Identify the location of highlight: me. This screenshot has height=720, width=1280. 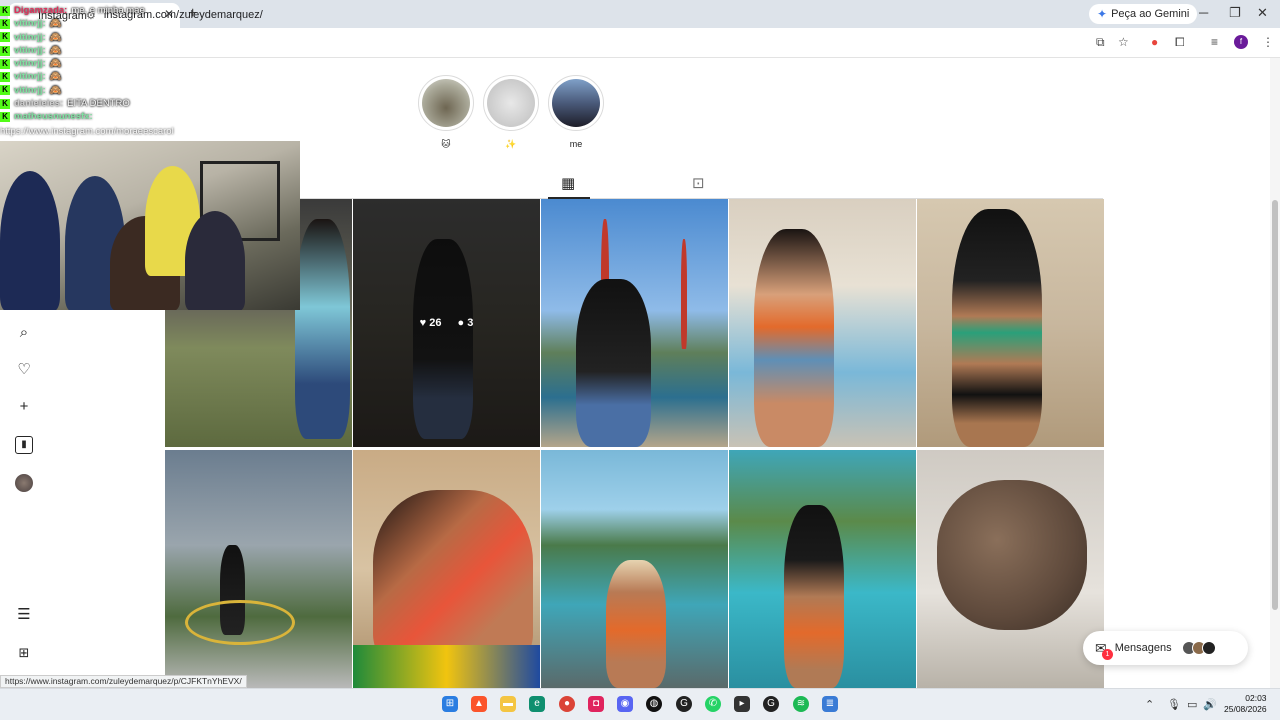
(576, 112).